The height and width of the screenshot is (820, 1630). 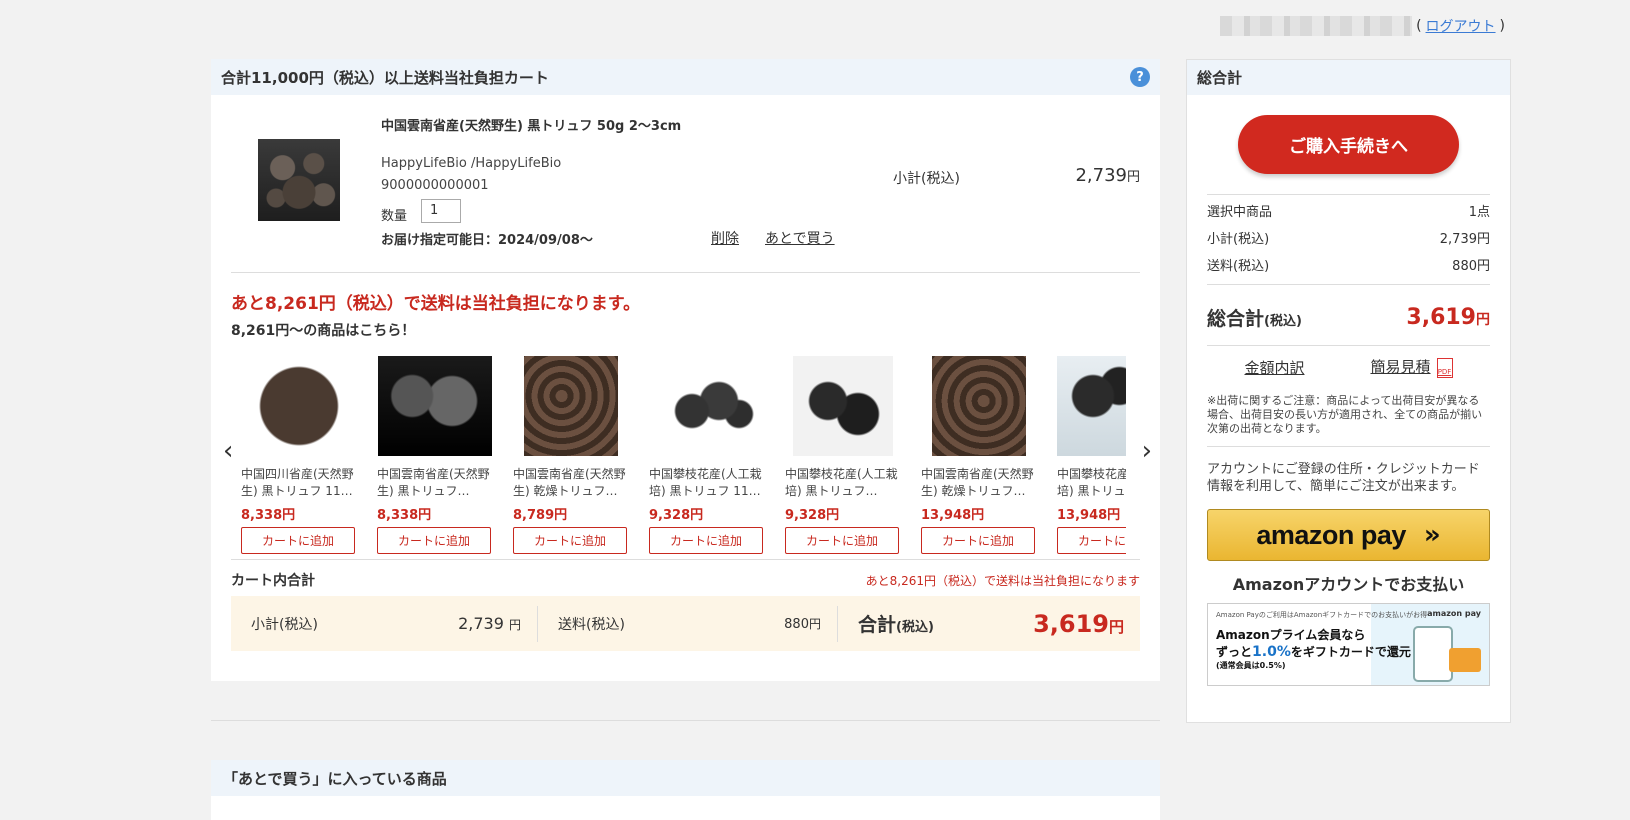 What do you see at coordinates (896, 625) in the screenshot?
I see `total-grand-label: 合計(税込)` at bounding box center [896, 625].